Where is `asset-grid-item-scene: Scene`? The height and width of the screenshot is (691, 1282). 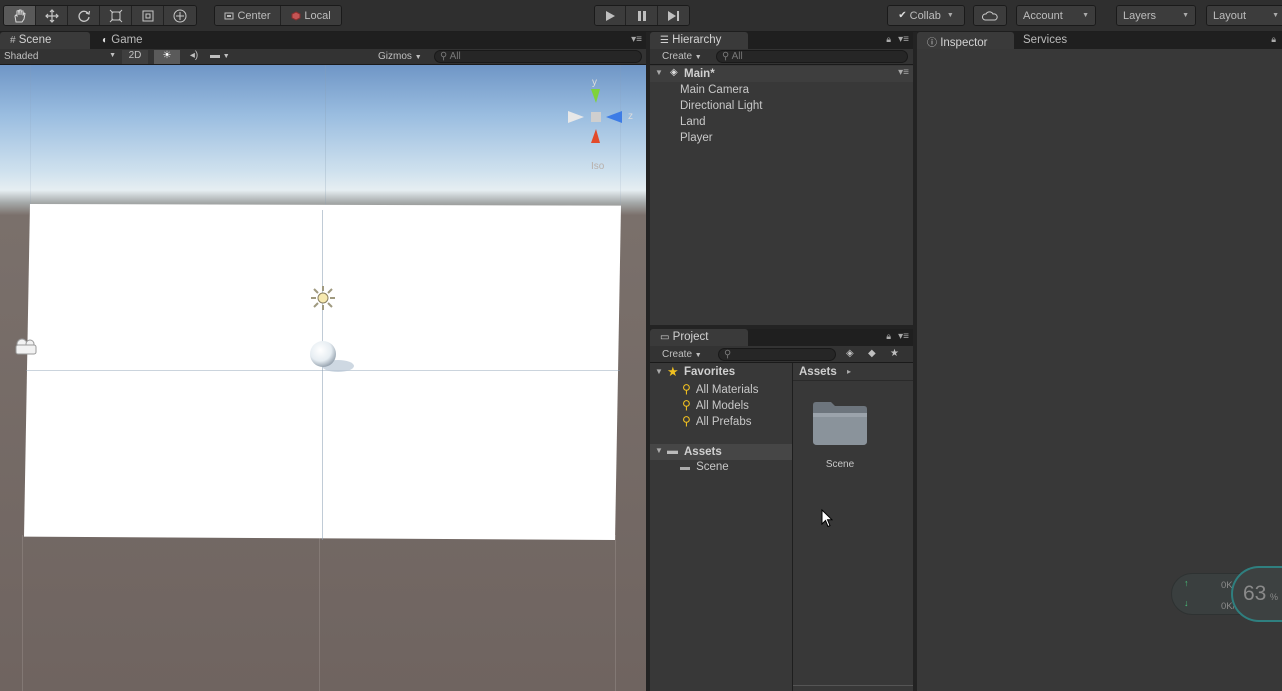 asset-grid-item-scene: Scene is located at coordinates (841, 435).